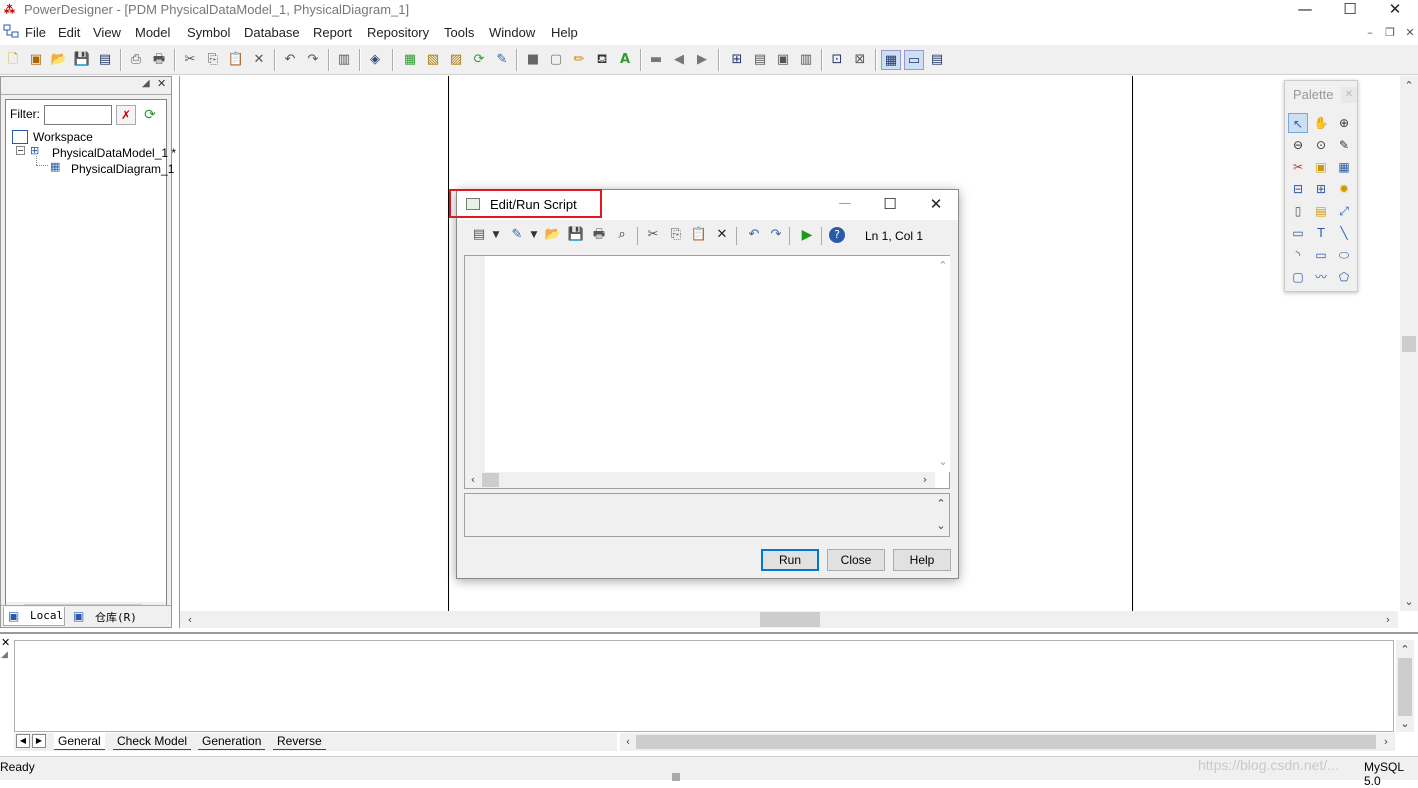 This screenshot has height=788, width=1418. What do you see at coordinates (332, 32) in the screenshot?
I see `menu-report: Report` at bounding box center [332, 32].